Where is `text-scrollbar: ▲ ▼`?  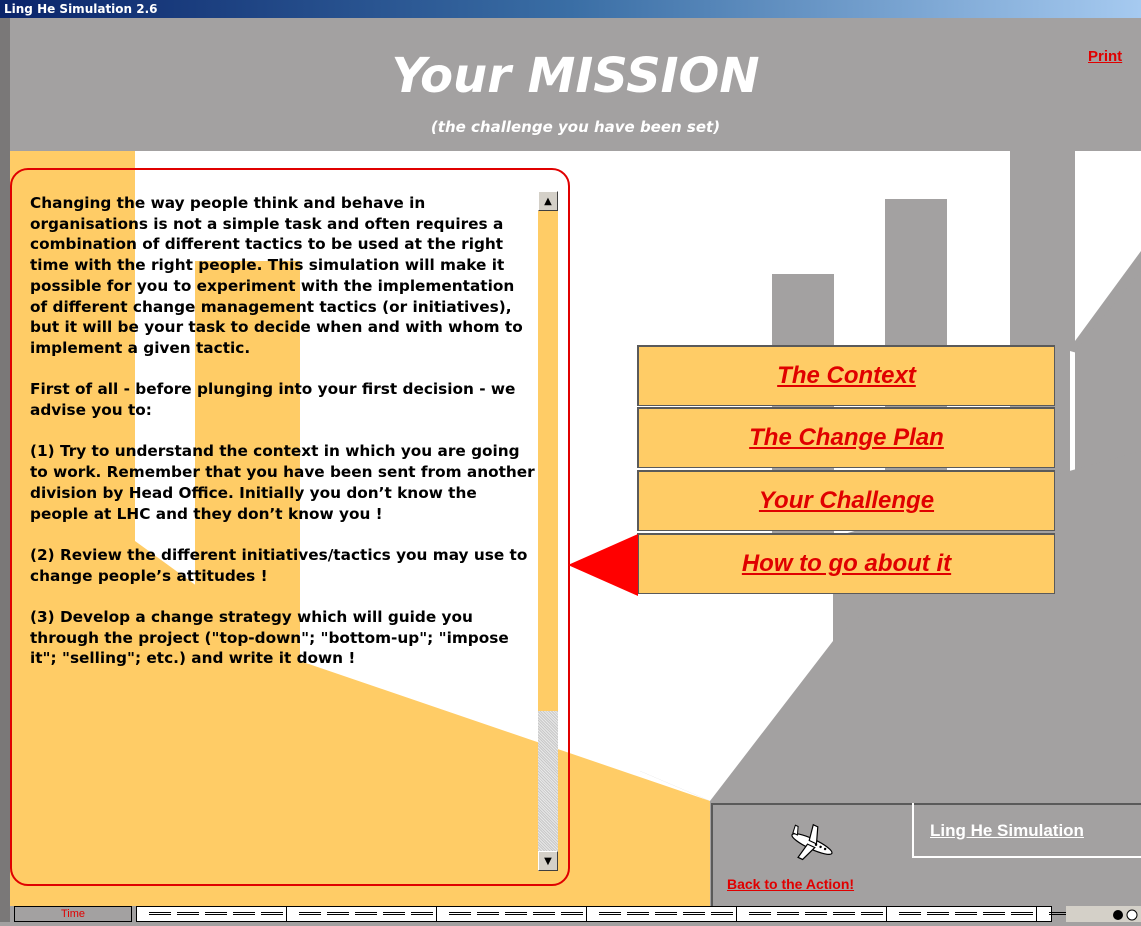
text-scrollbar: ▲ ▼ is located at coordinates (548, 531).